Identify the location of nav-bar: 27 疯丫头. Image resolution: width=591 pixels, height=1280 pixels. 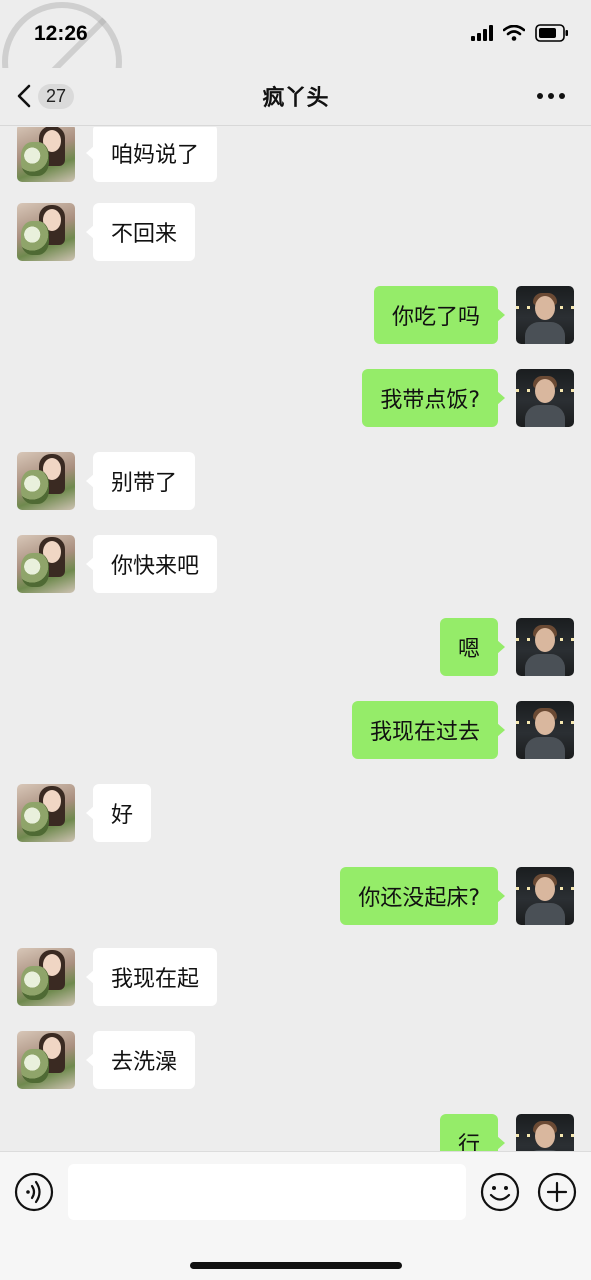
(295, 97).